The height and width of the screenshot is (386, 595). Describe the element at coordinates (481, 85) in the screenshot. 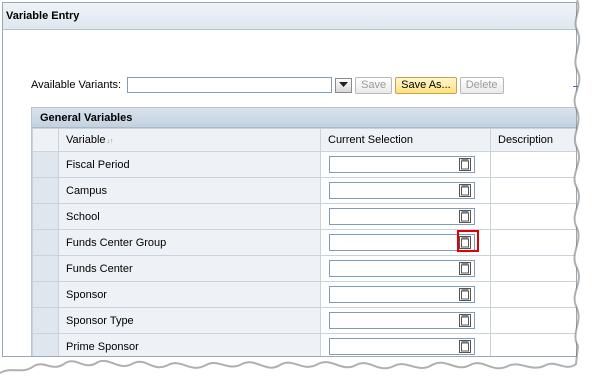

I see `delete-button: Delete` at that location.